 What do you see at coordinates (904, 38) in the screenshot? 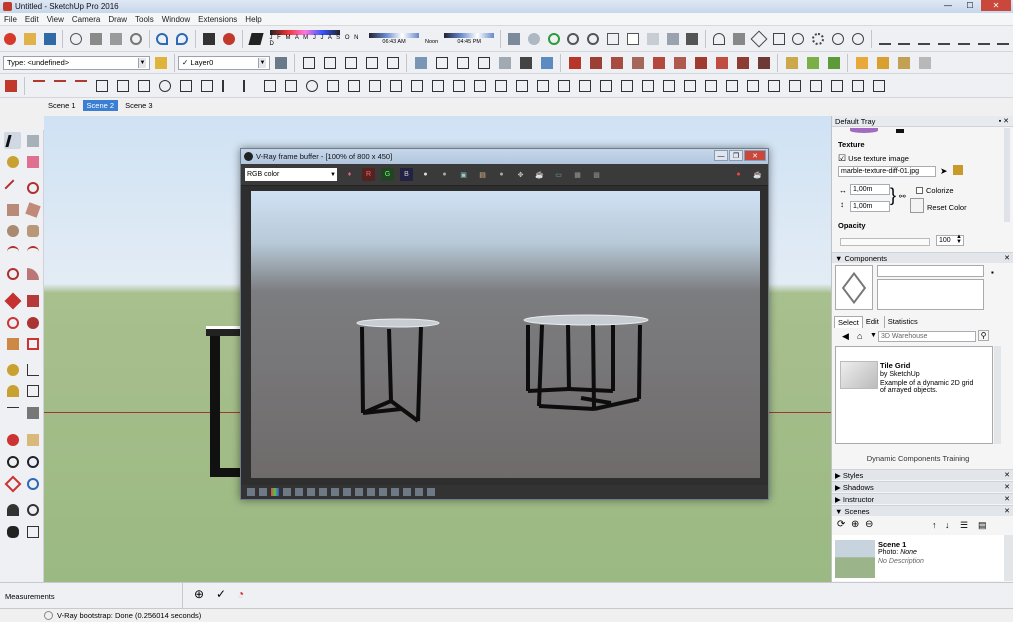
I see `sandbox-2-button` at bounding box center [904, 38].